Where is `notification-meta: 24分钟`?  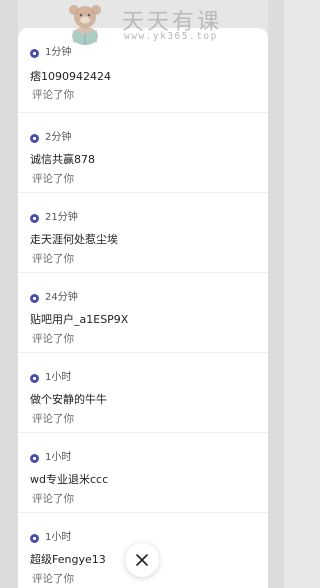 notification-meta: 24分钟 is located at coordinates (54, 298).